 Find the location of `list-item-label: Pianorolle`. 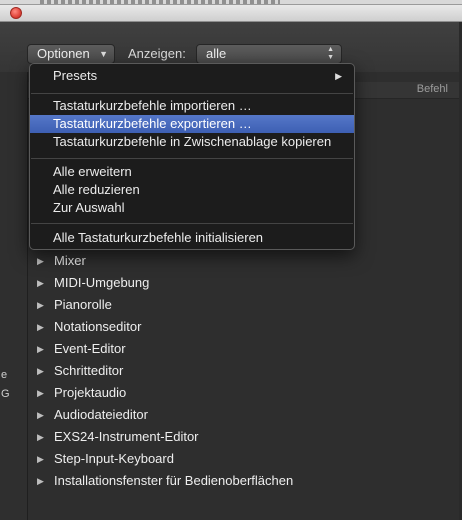

list-item-label: Pianorolle is located at coordinates (83, 304).